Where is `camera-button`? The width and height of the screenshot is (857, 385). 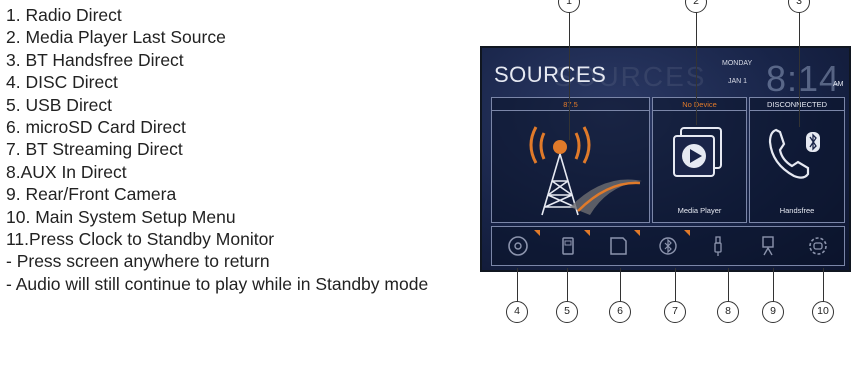
camera-button is located at coordinates (768, 246).